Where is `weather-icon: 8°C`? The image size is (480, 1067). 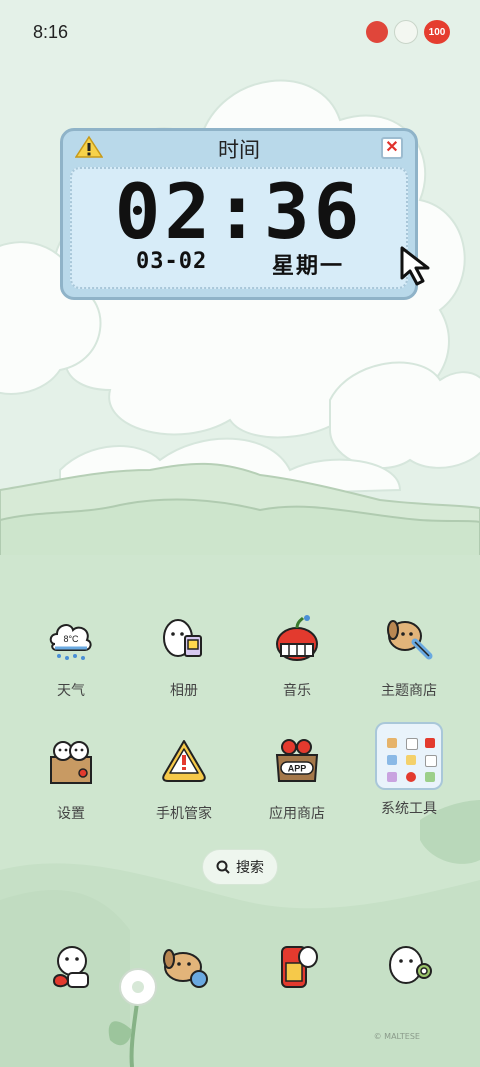 weather-icon: 8°C is located at coordinates (70, 642).